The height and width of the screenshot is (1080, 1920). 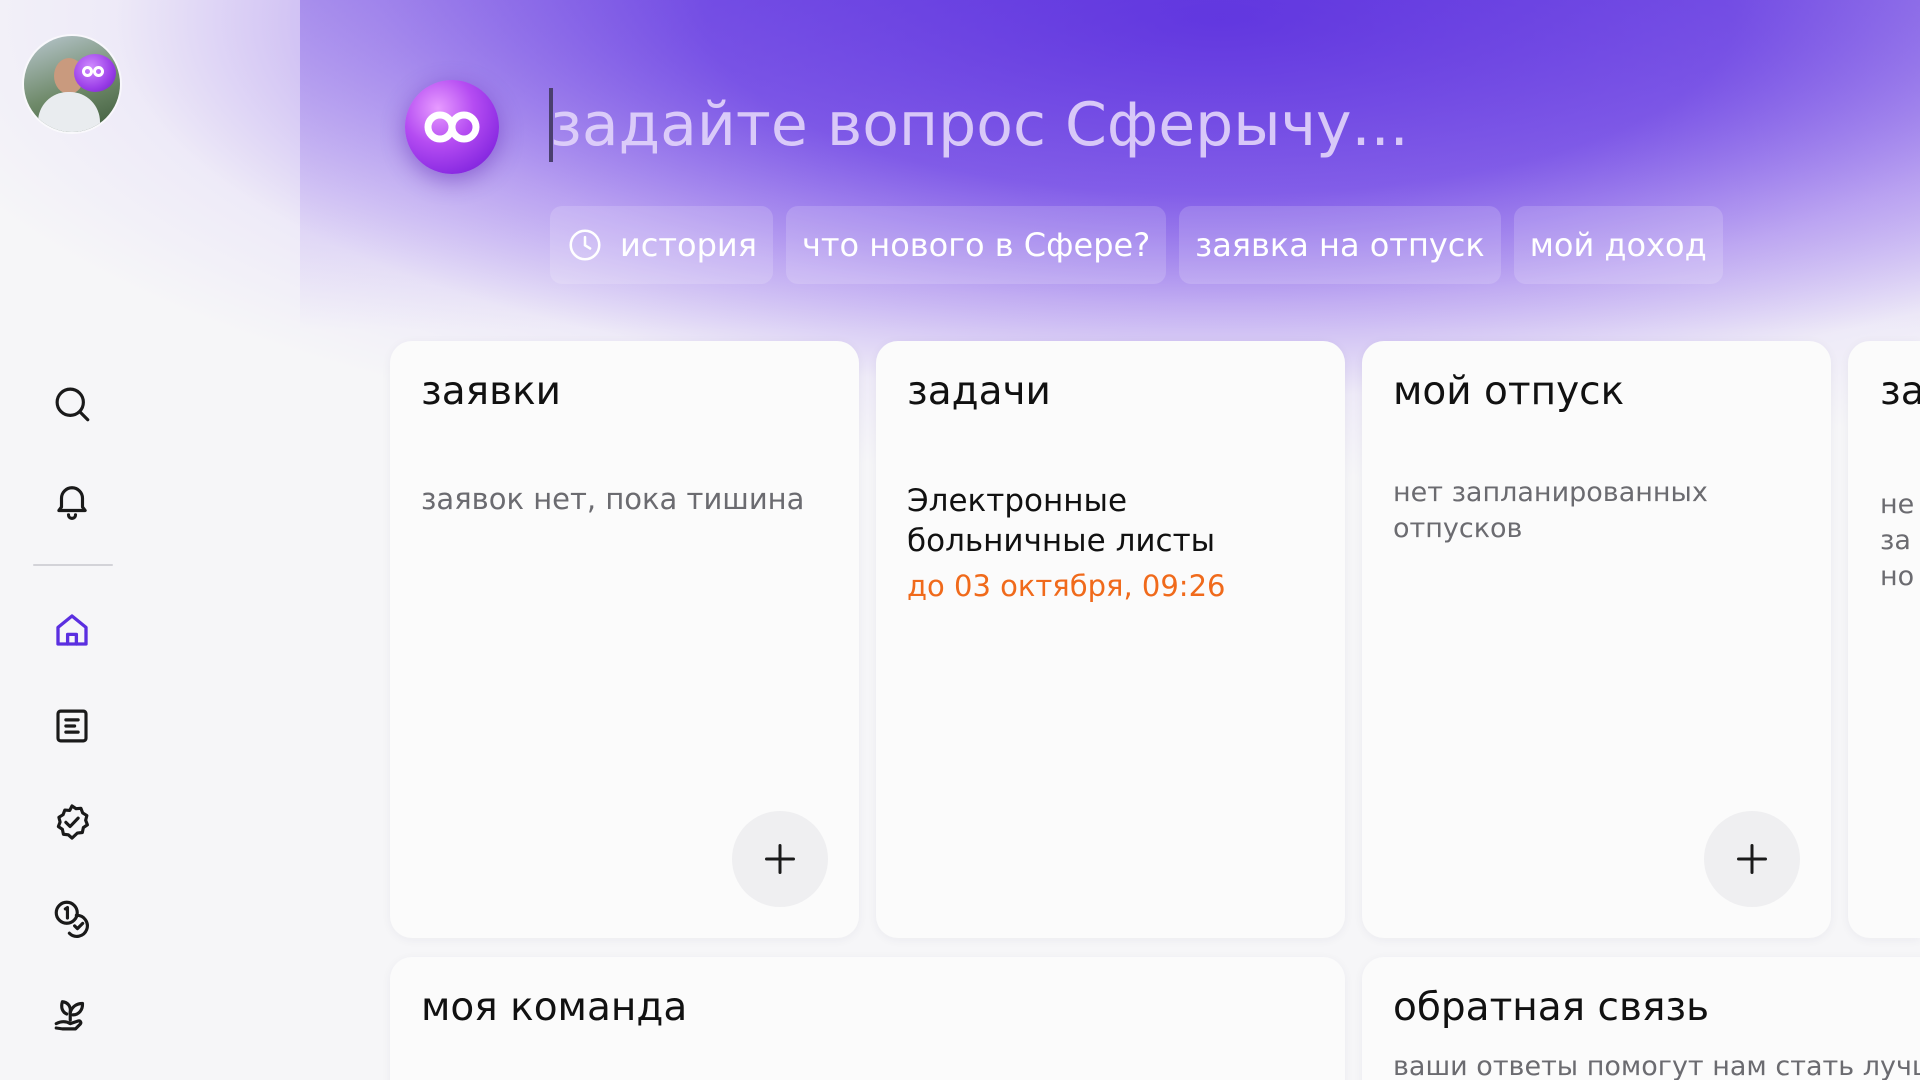 I want to click on chip-label: история, so click(x=688, y=245).